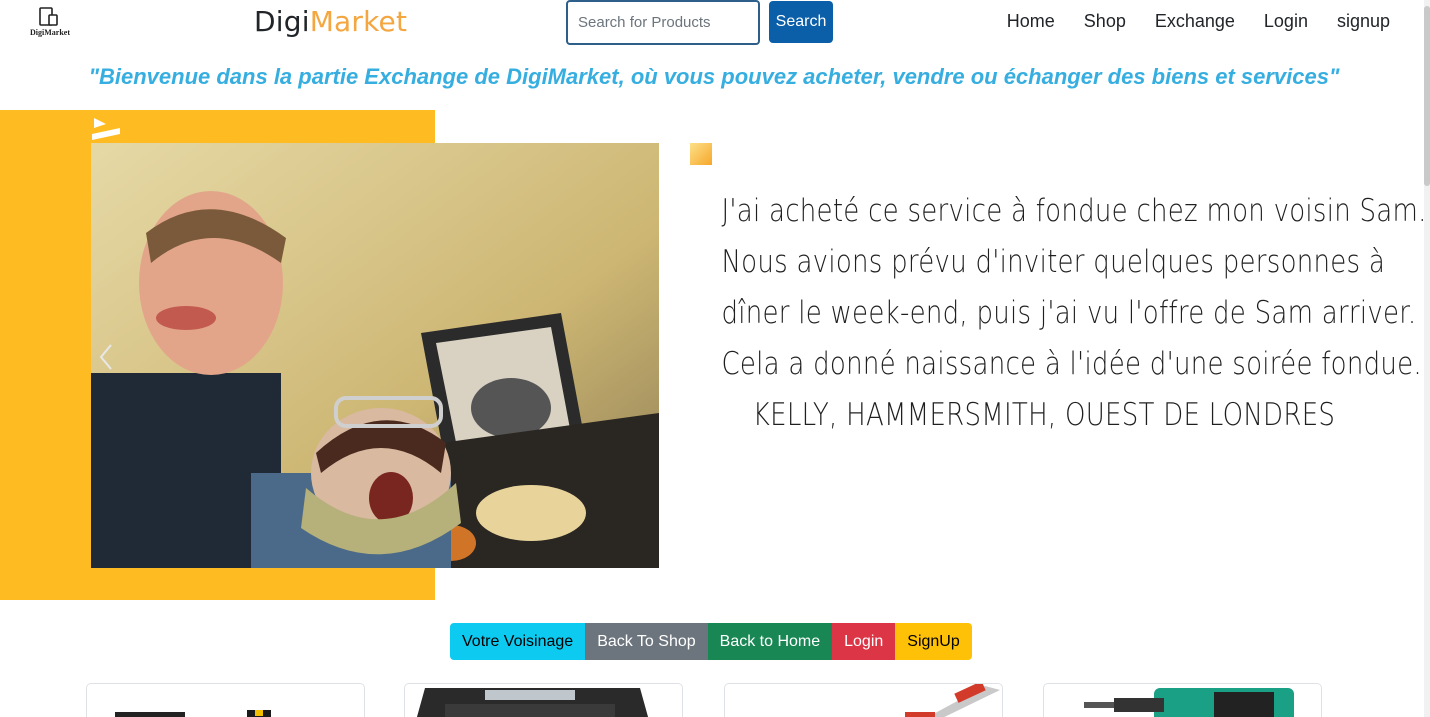 The image size is (1430, 717). I want to click on back-to-shop-button: Back To Shop, so click(646, 641).